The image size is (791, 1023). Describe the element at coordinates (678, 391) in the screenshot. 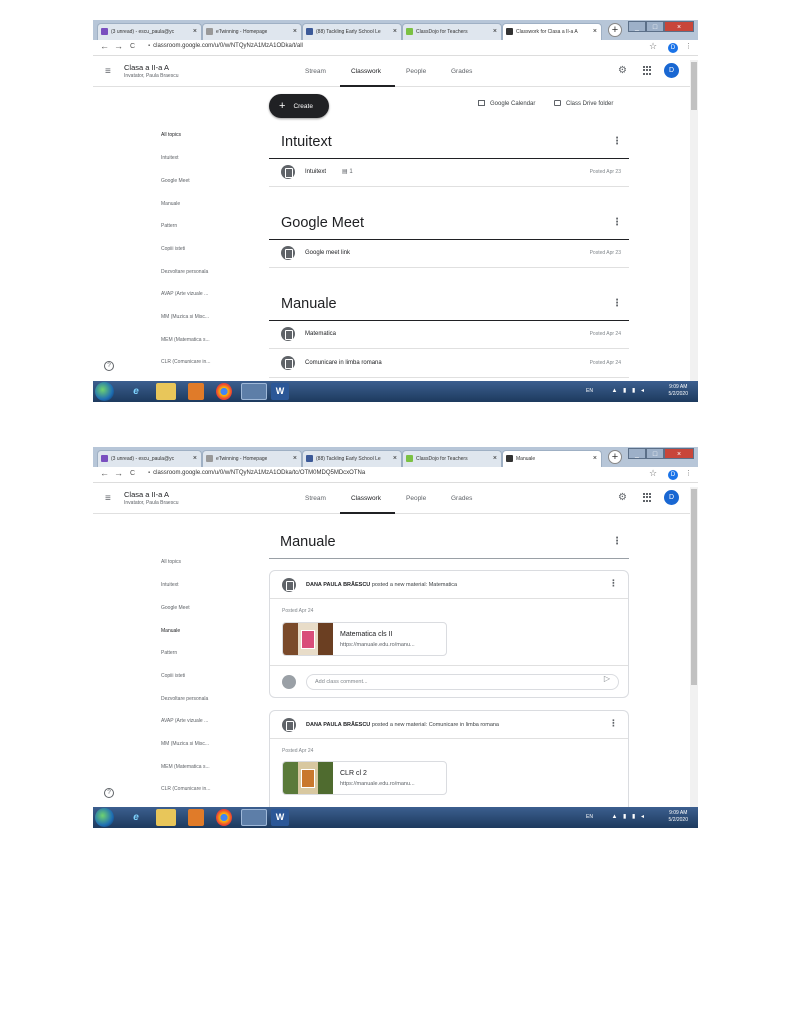

I see `clock: 9:09 AM 5/2/2020` at that location.